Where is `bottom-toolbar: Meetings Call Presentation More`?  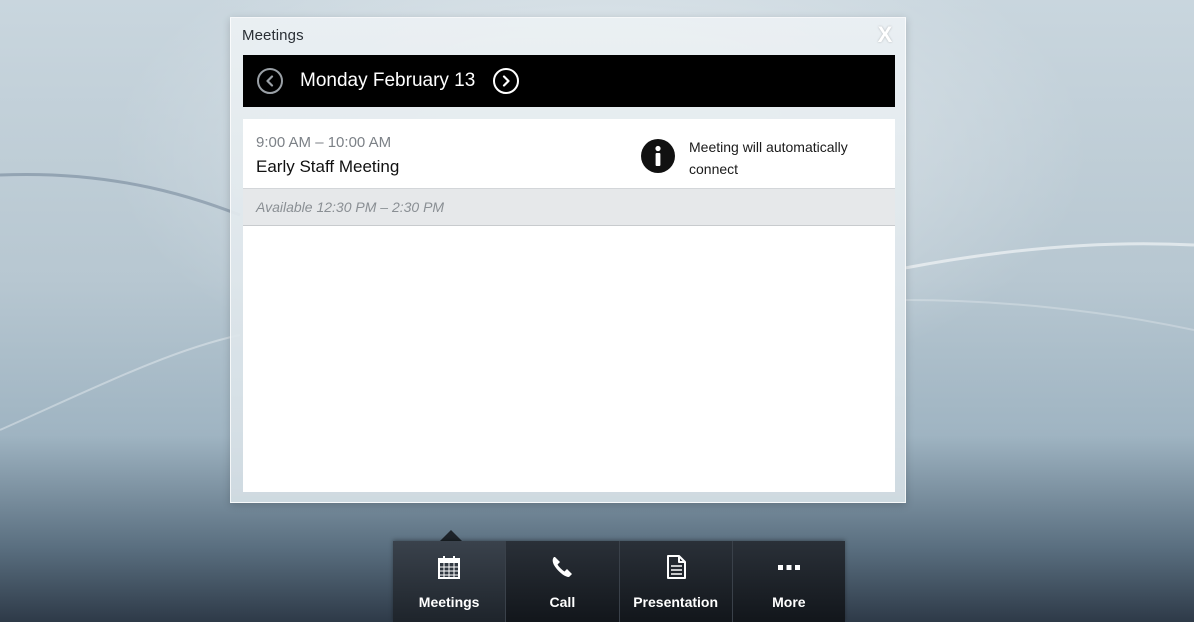 bottom-toolbar: Meetings Call Presentation More is located at coordinates (619, 581).